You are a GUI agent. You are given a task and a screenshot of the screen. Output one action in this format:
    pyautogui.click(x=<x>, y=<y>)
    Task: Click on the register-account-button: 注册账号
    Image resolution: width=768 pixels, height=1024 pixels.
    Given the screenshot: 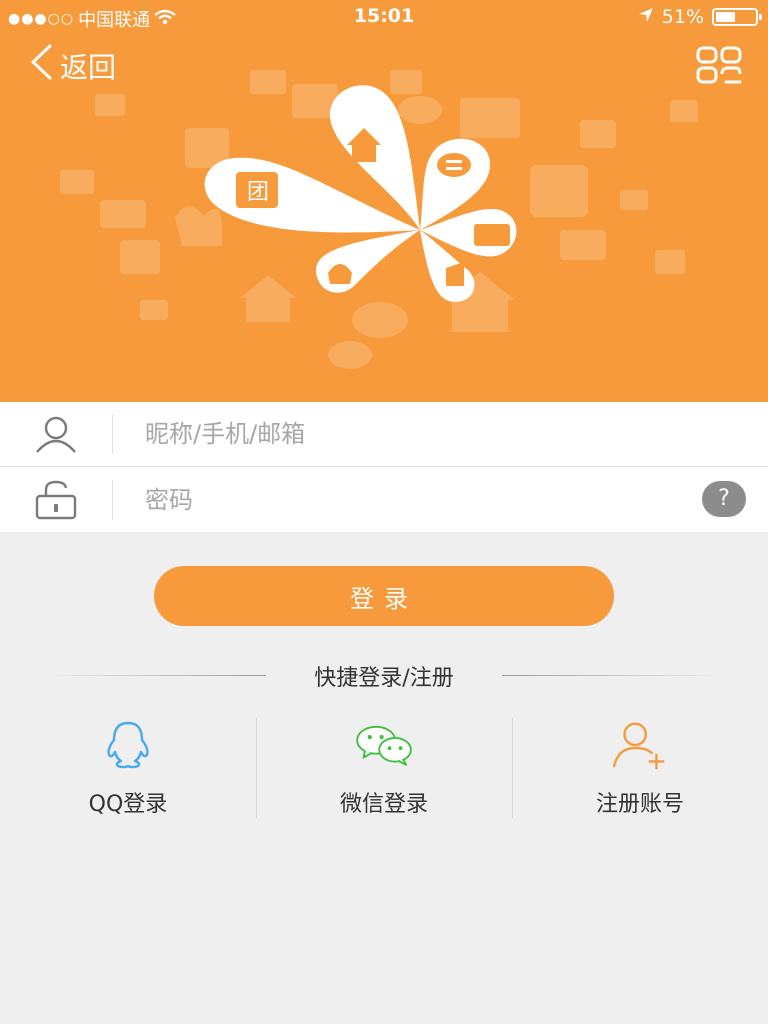 What is the action you would take?
    pyautogui.click(x=640, y=768)
    